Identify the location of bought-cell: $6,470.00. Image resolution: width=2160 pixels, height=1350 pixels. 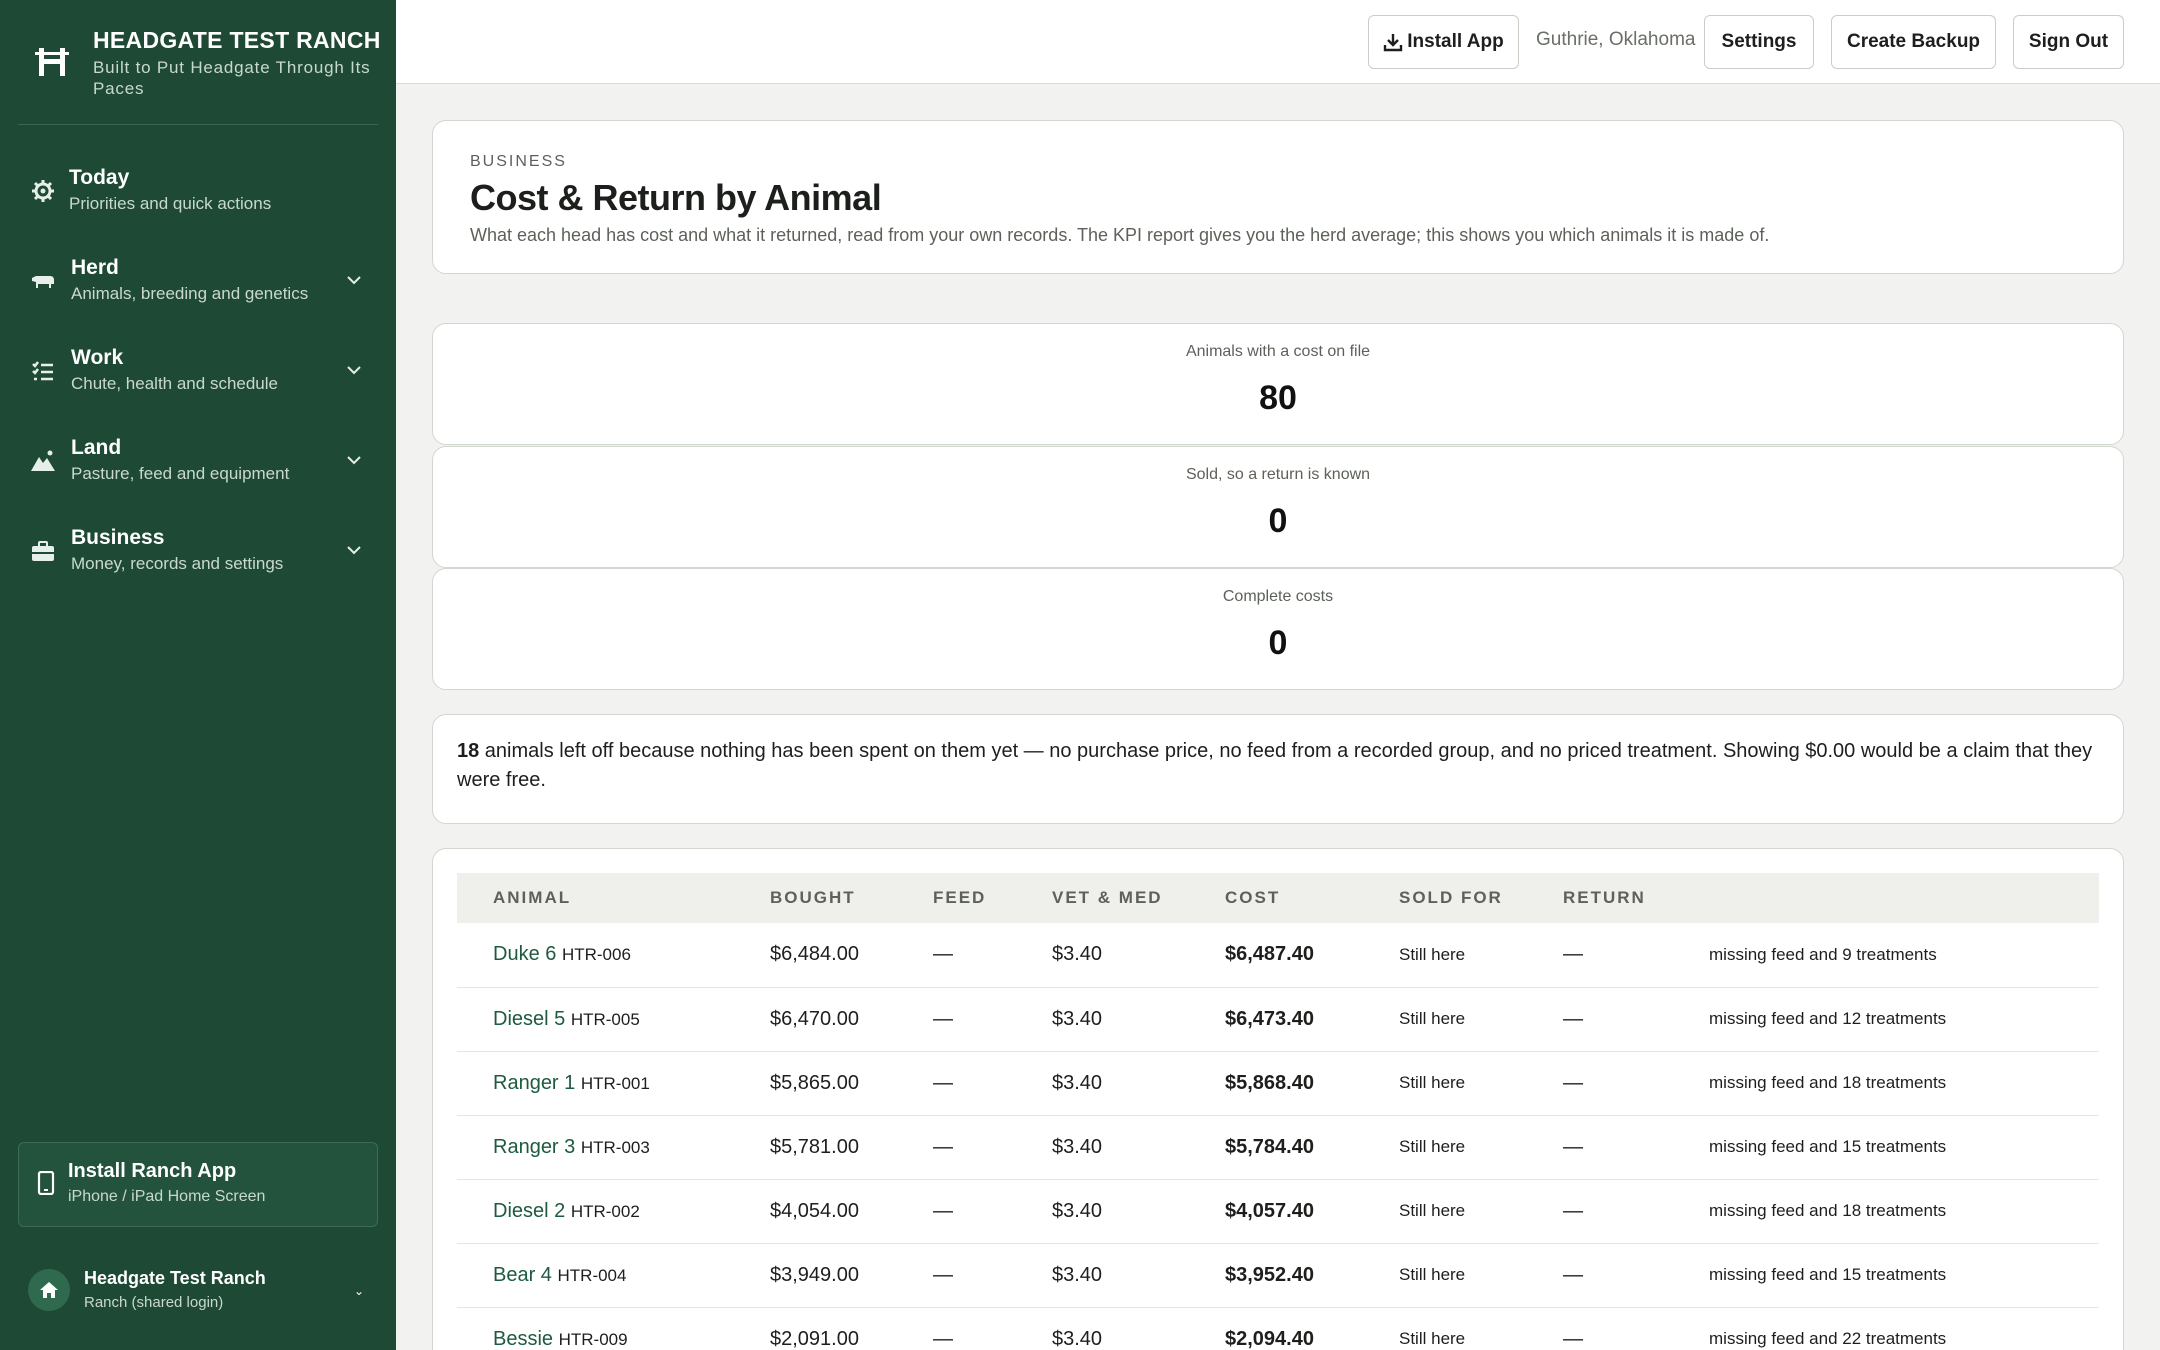
(851, 1019).